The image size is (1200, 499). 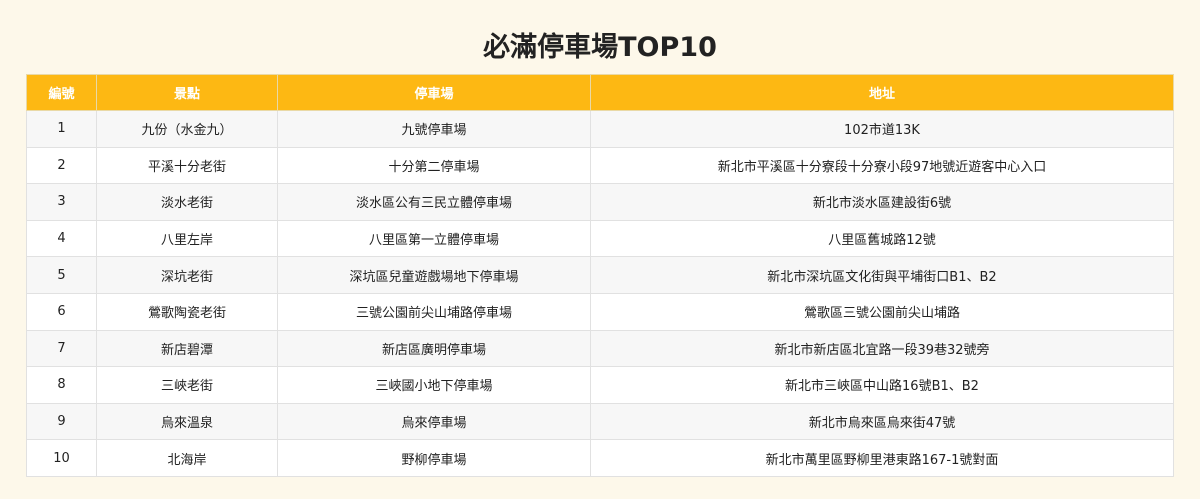 What do you see at coordinates (882, 202) in the screenshot?
I see `cell-address: 新北市淡水區建設街6號` at bounding box center [882, 202].